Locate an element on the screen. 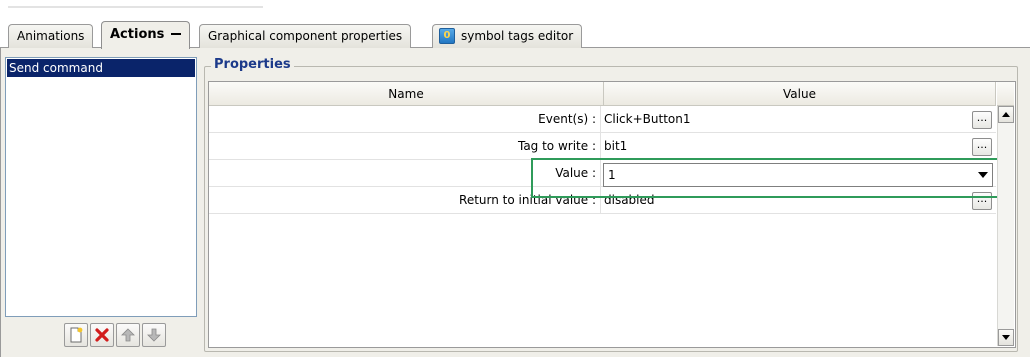 This screenshot has height=357, width=1030. property-name: Event(s) : is located at coordinates (405, 119).